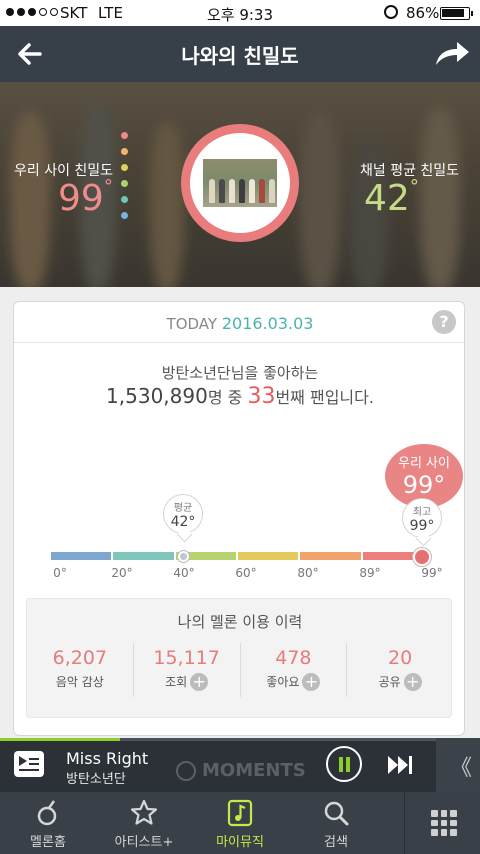 The image size is (480, 854). What do you see at coordinates (85, 197) in the screenshot?
I see `my-intimacy-value: 99°` at bounding box center [85, 197].